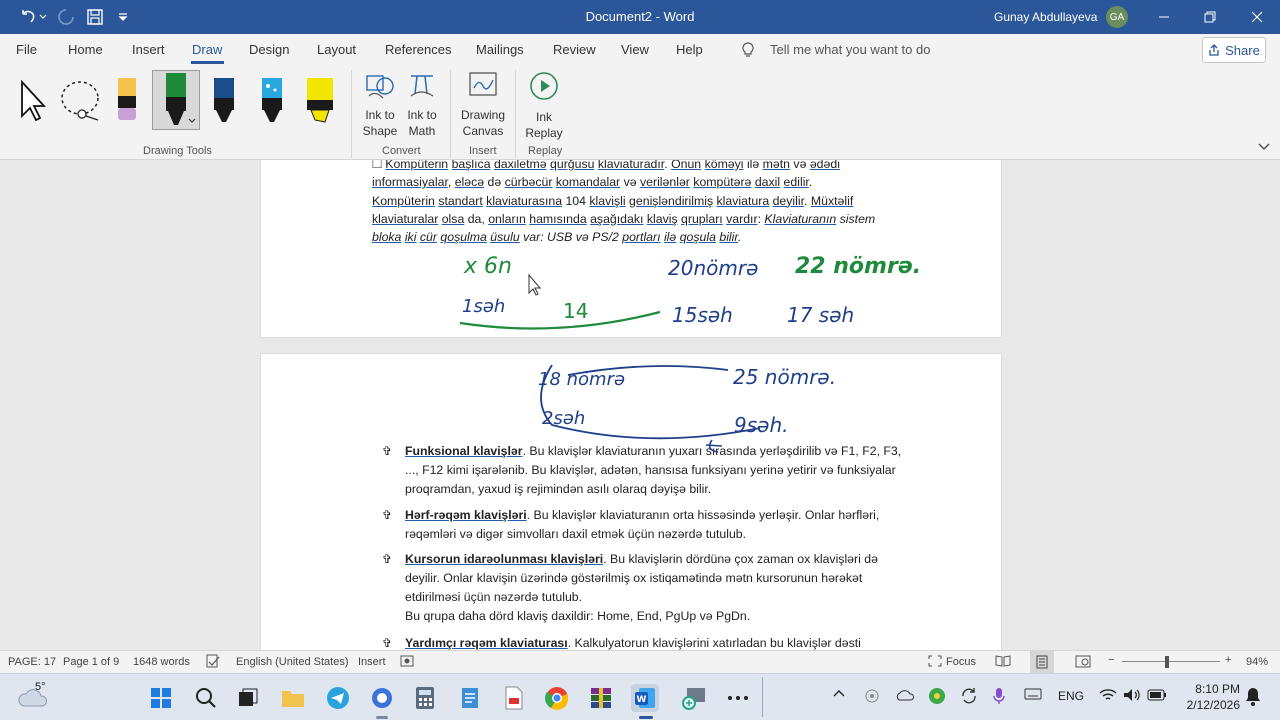 The width and height of the screenshot is (1280, 720). What do you see at coordinates (32, 662) in the screenshot?
I see `page-number: PAGE: 17` at bounding box center [32, 662].